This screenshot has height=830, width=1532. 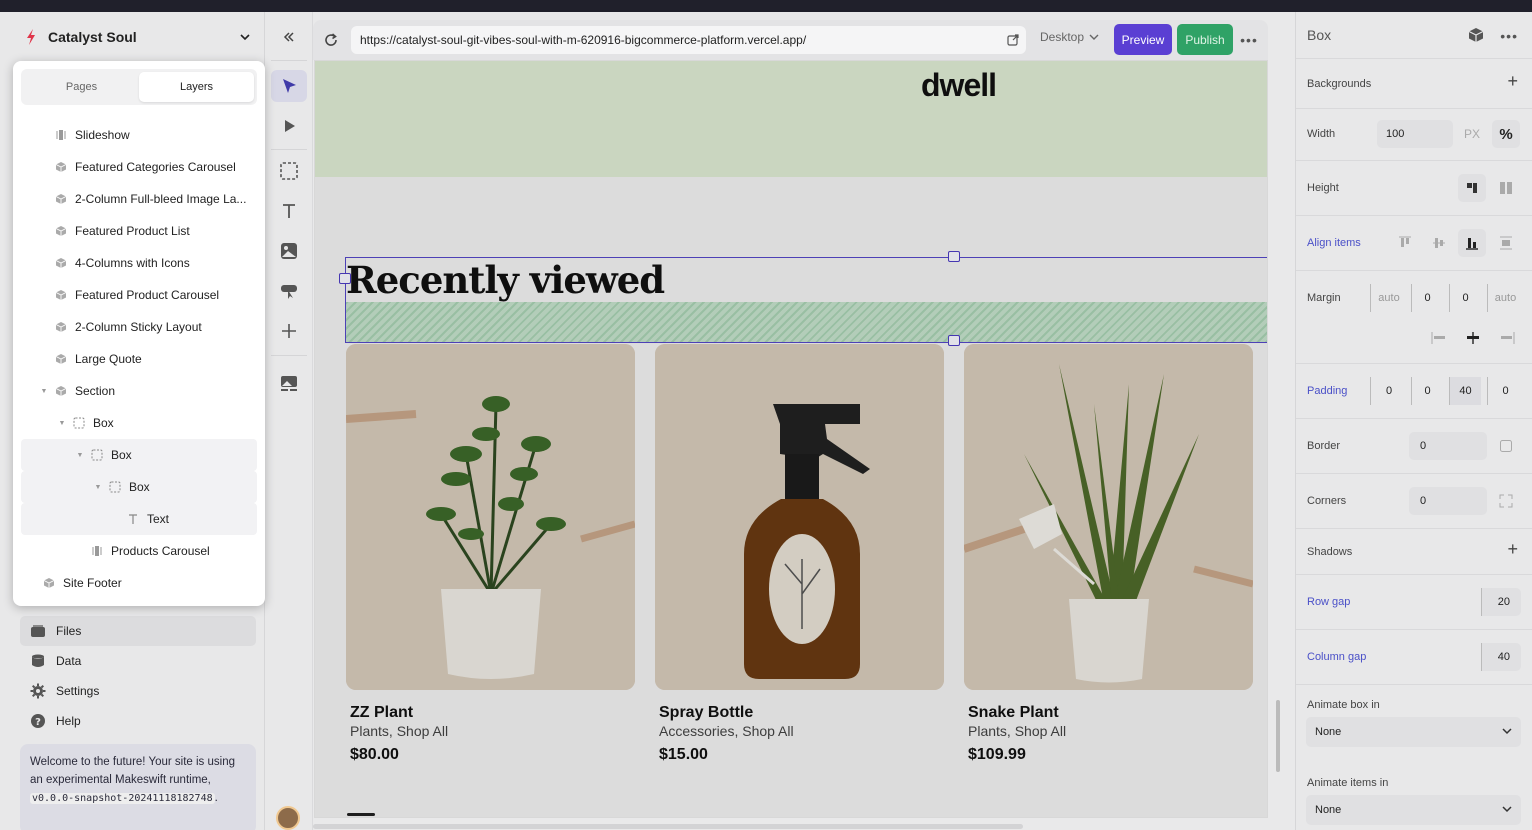 I want to click on layer-label: Slideshow, so click(x=102, y=135).